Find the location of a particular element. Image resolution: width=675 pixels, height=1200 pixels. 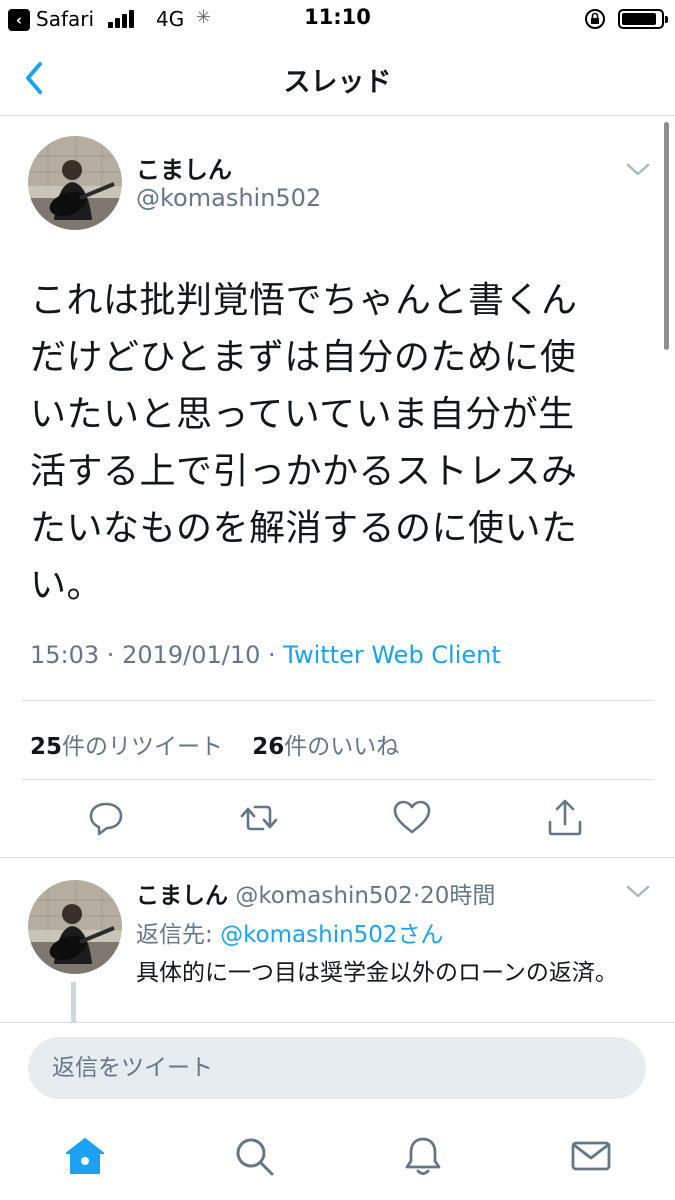

status-bar: ‹ Safari 4G ✳ 11:10 is located at coordinates (337, 19).